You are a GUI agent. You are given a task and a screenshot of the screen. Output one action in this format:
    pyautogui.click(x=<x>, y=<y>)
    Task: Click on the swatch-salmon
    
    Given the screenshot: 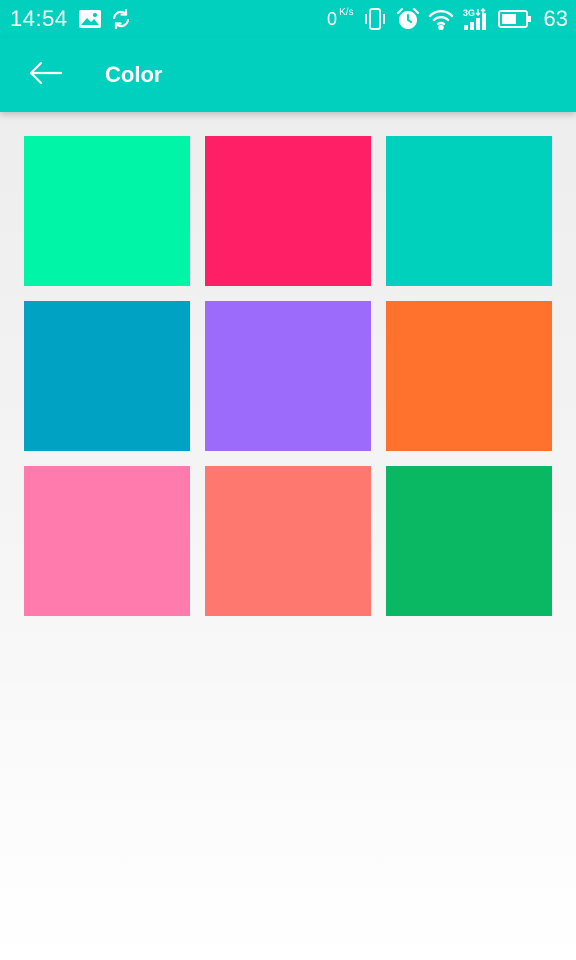 What is the action you would take?
    pyautogui.click(x=288, y=541)
    